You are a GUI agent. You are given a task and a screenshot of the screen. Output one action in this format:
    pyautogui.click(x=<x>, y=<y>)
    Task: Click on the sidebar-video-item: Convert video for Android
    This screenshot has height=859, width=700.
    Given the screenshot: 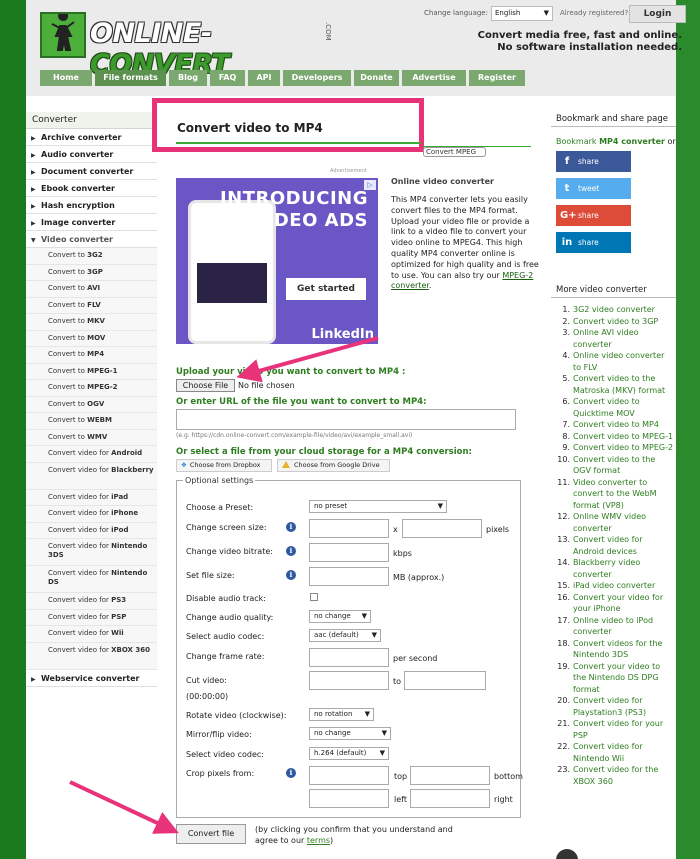 What is the action you would take?
    pyautogui.click(x=91, y=454)
    